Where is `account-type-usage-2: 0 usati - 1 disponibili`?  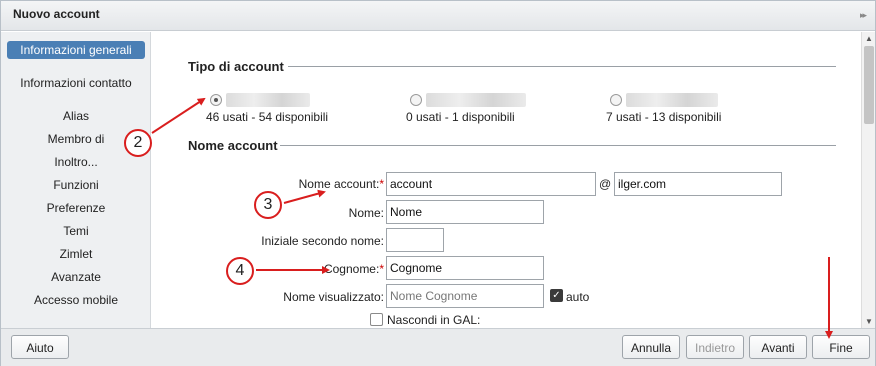
account-type-usage-2: 0 usati - 1 disponibili is located at coordinates (460, 117).